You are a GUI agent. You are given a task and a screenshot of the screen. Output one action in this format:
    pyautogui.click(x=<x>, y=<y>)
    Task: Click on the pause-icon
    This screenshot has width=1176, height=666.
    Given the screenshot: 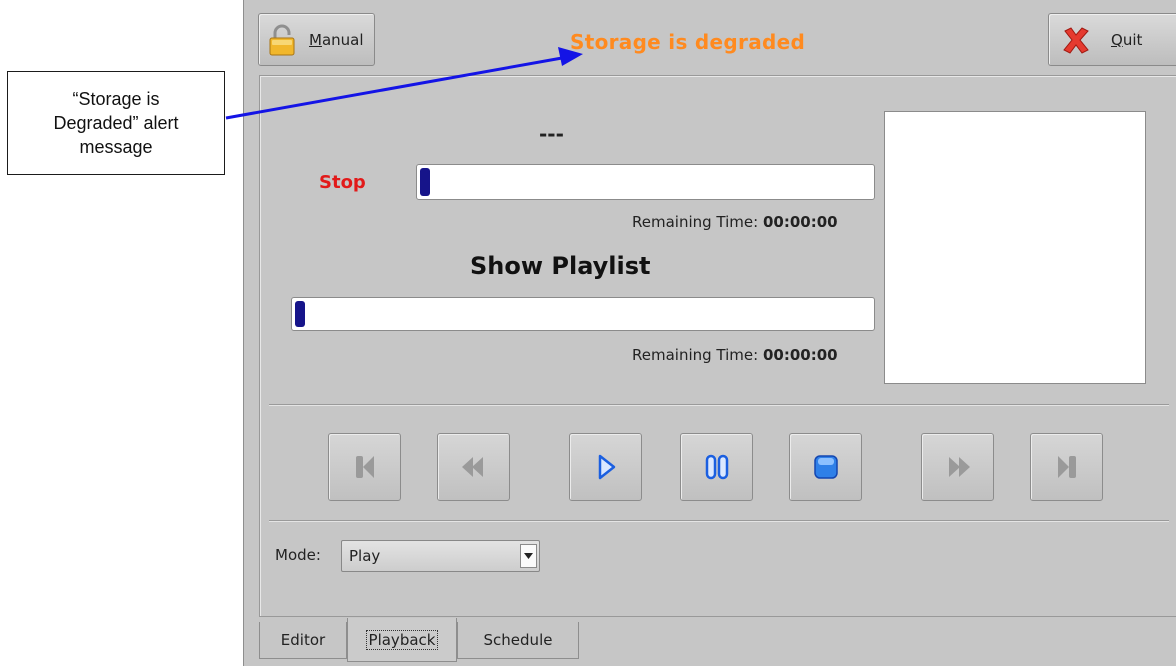 What is the action you would take?
    pyautogui.click(x=716, y=467)
    